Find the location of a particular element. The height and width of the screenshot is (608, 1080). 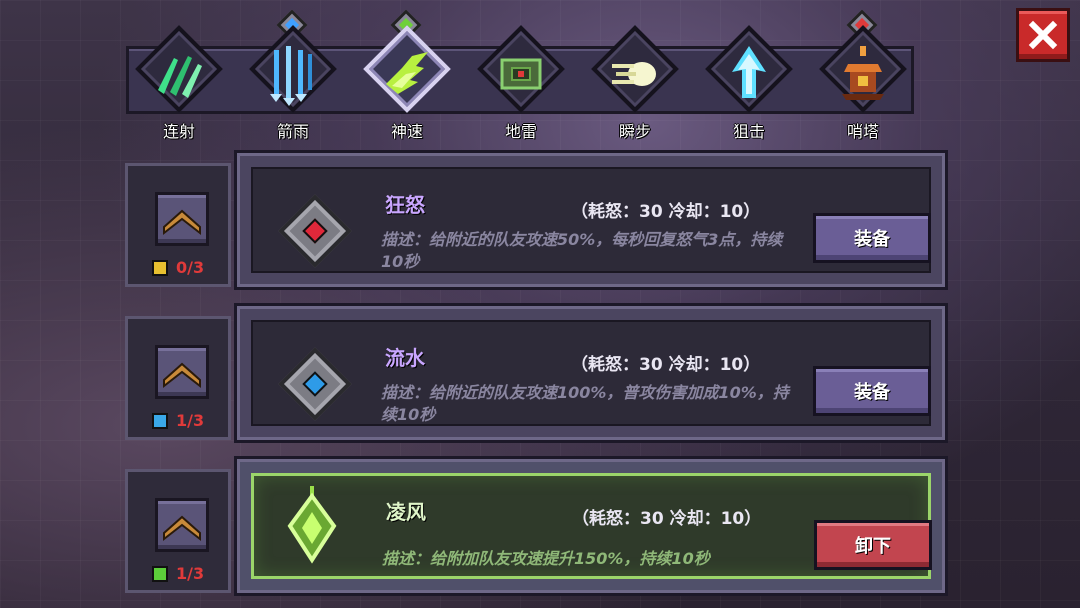

tab-label: 箭雨 is located at coordinates (292, 131).